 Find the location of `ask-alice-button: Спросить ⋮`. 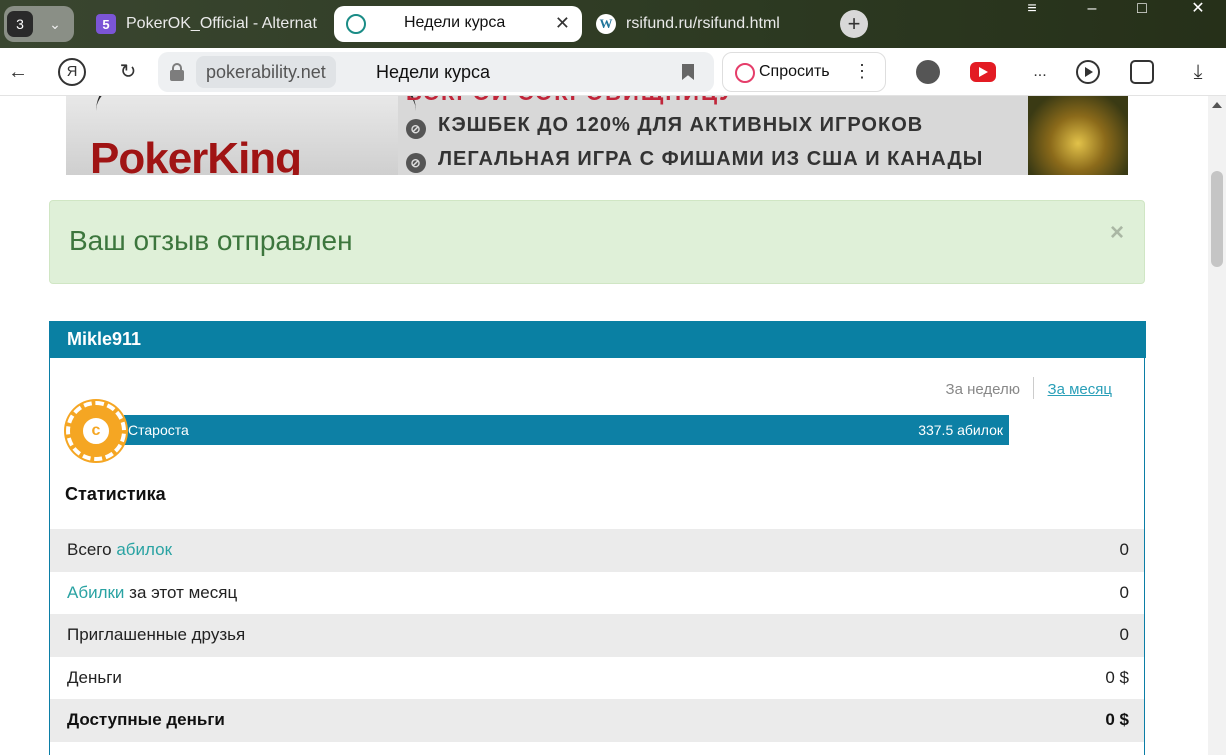

ask-alice-button: Спросить ⋮ is located at coordinates (804, 72).